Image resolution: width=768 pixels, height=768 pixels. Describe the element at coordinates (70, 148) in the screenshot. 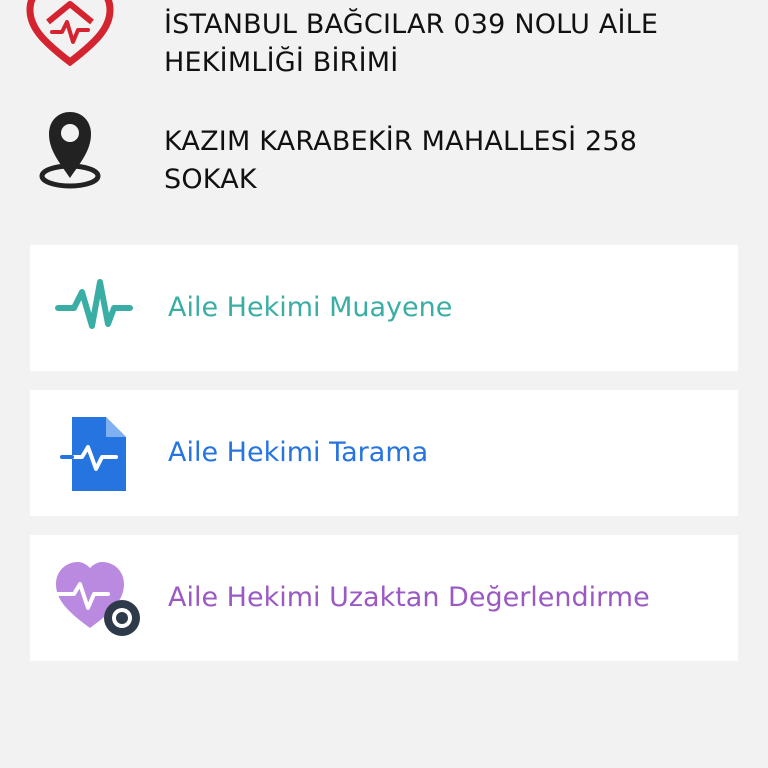

I see `location-pin-icon` at that location.